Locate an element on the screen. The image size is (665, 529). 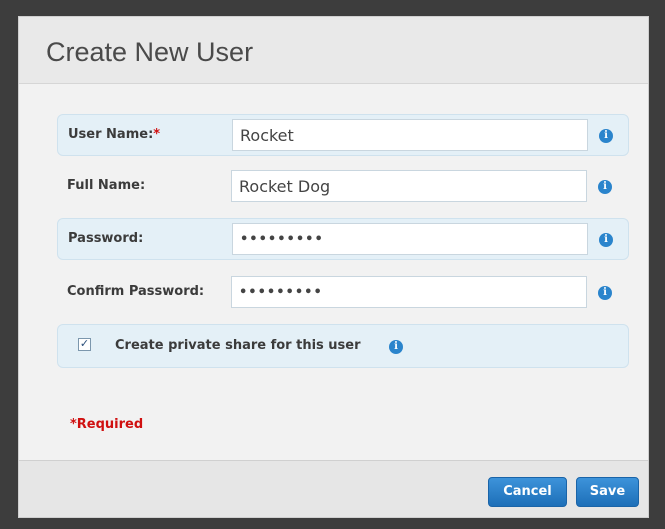
save-button: Save is located at coordinates (607, 492).